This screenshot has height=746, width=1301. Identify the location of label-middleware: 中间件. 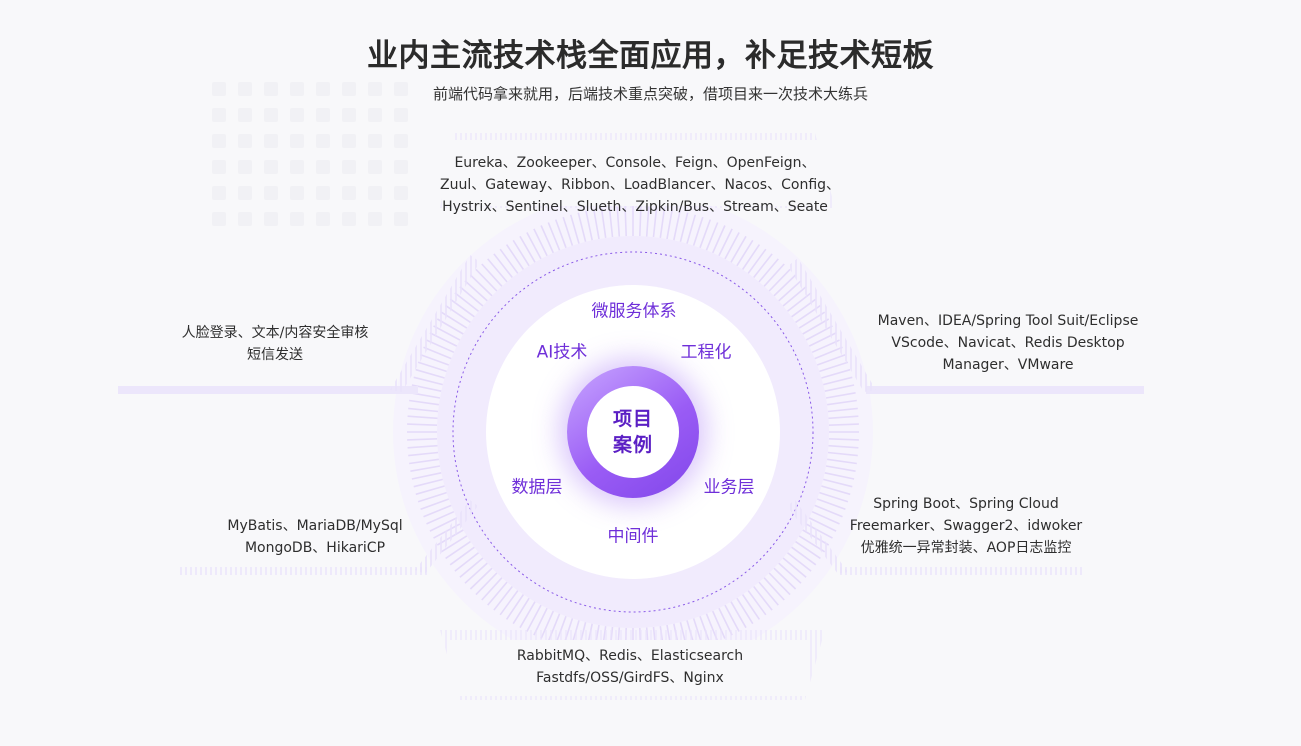
(633, 536).